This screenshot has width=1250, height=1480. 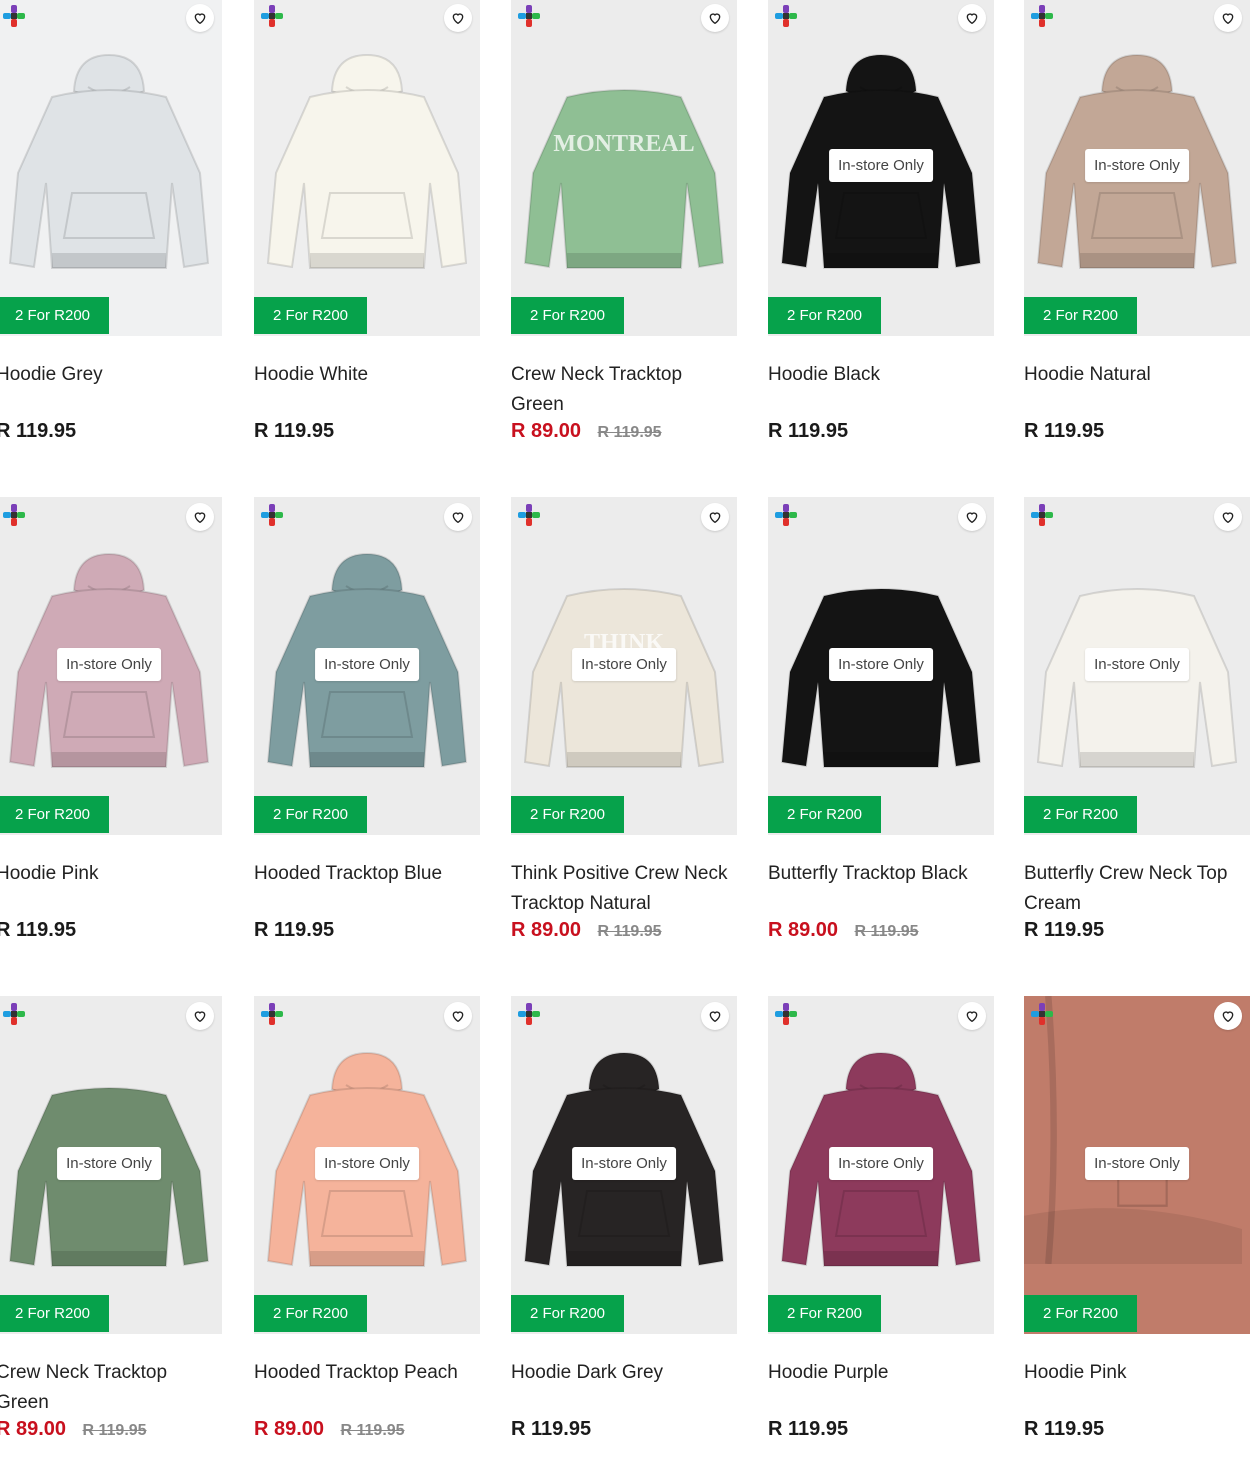 I want to click on product-name: Butterfly Crew Neck Top Cream, so click(x=1137, y=889).